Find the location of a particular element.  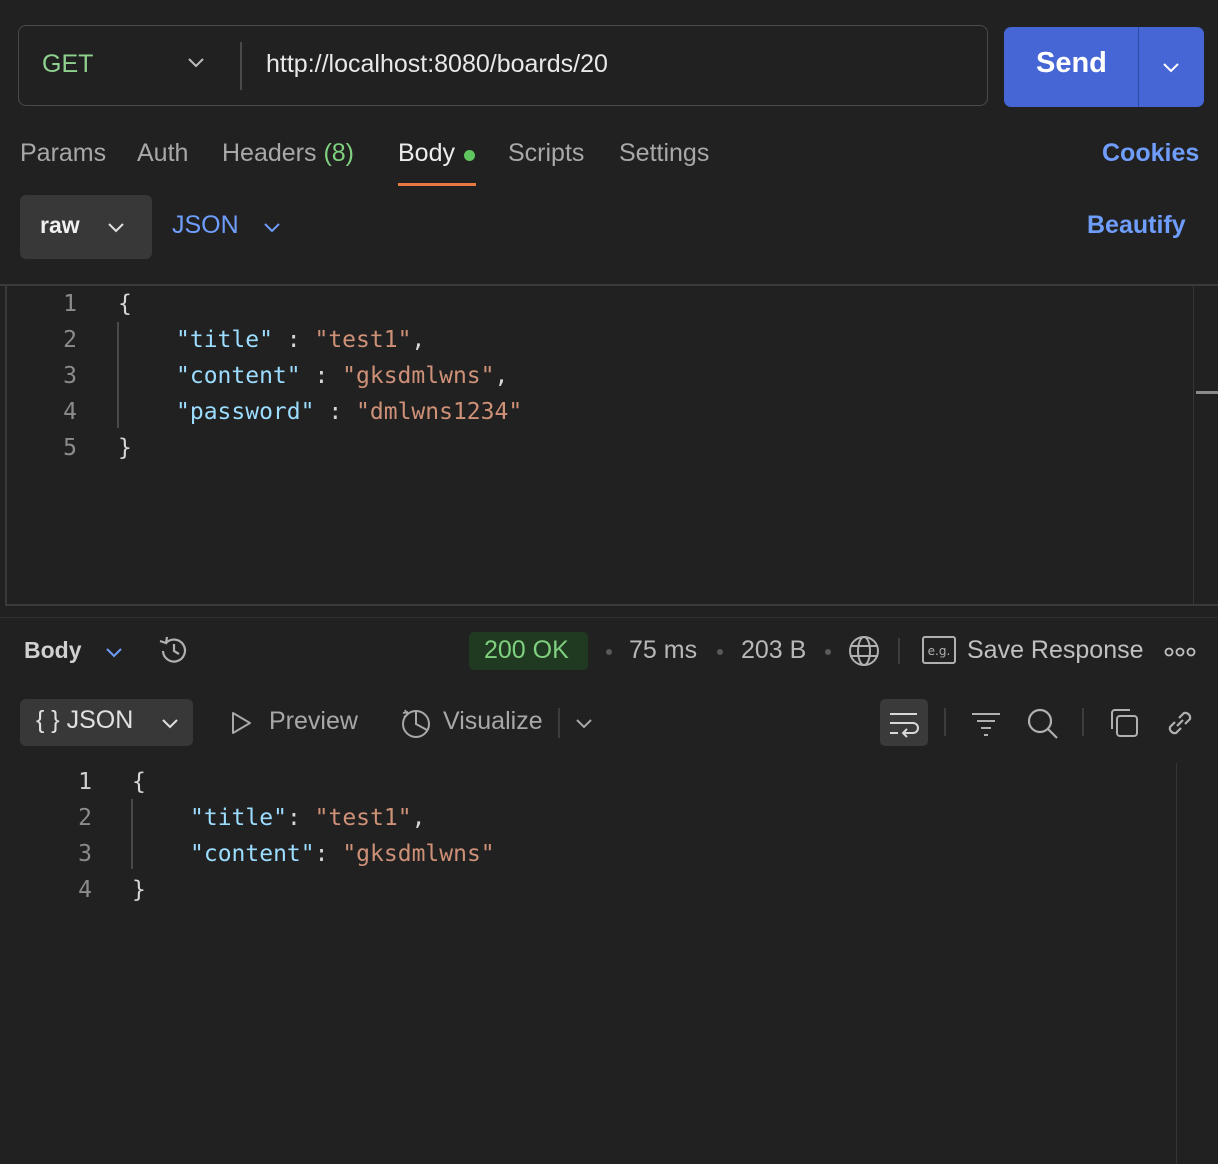

body-format-select: JSON is located at coordinates (205, 225).